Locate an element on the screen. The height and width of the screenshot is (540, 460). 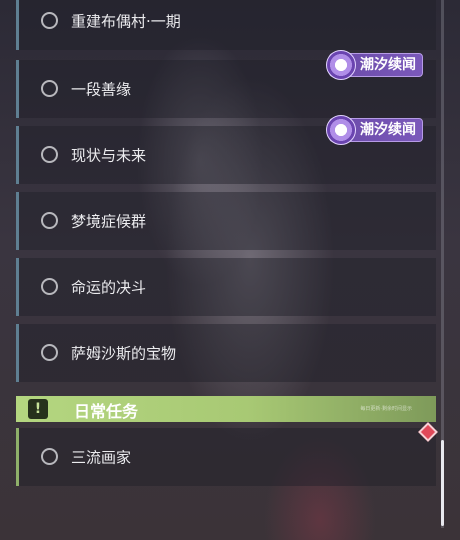
quest-item-dream-syndrome: 梦境症候群 is located at coordinates (226, 221).